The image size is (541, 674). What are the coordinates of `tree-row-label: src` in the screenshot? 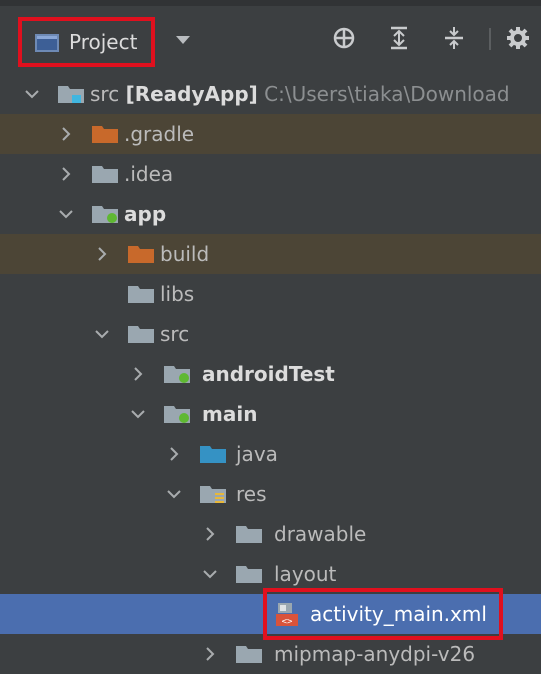 It's located at (175, 334).